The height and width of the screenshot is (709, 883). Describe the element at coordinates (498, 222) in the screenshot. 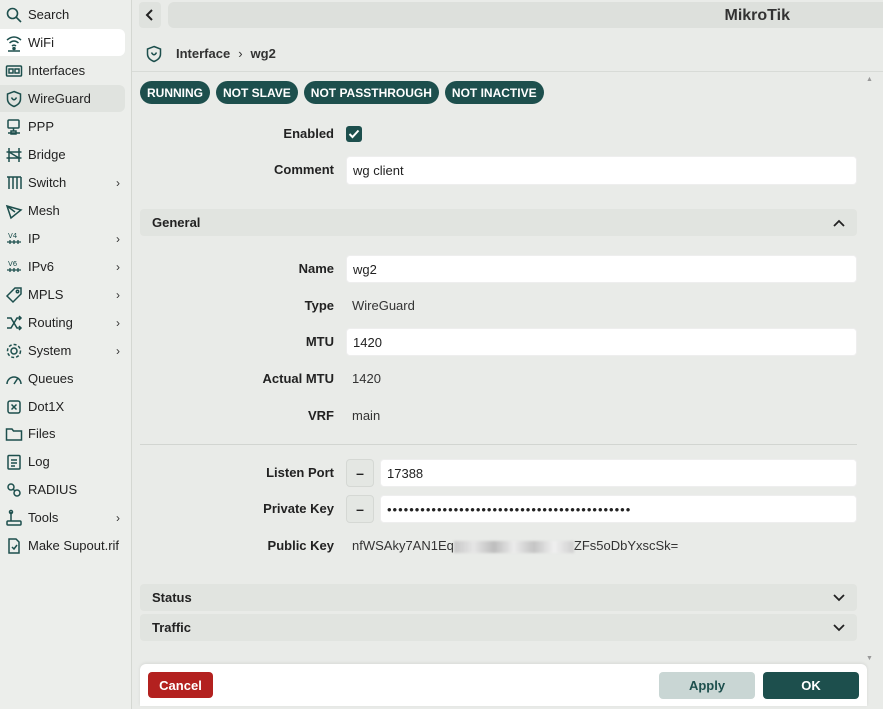

I see `general-section-header: General` at that location.